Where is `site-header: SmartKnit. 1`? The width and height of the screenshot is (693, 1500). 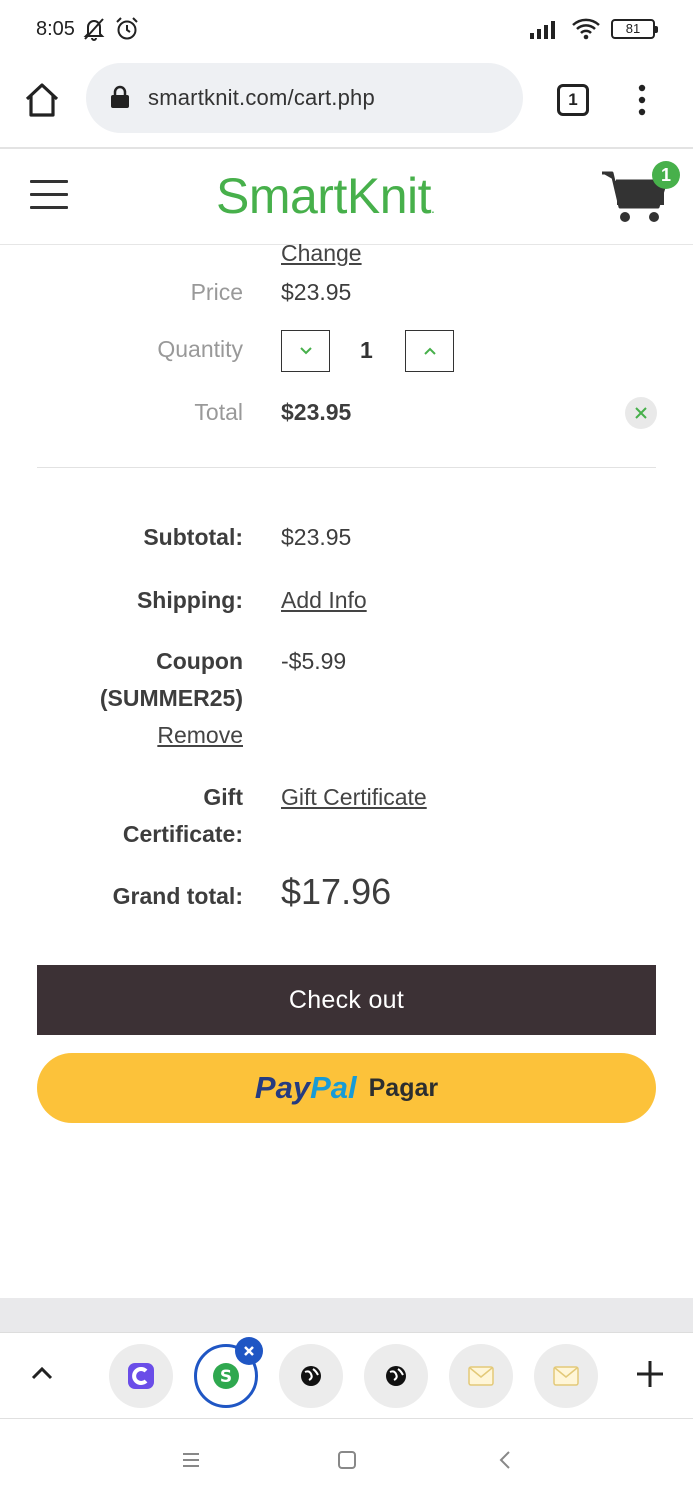
site-header: SmartKnit. 1 is located at coordinates (346, 197).